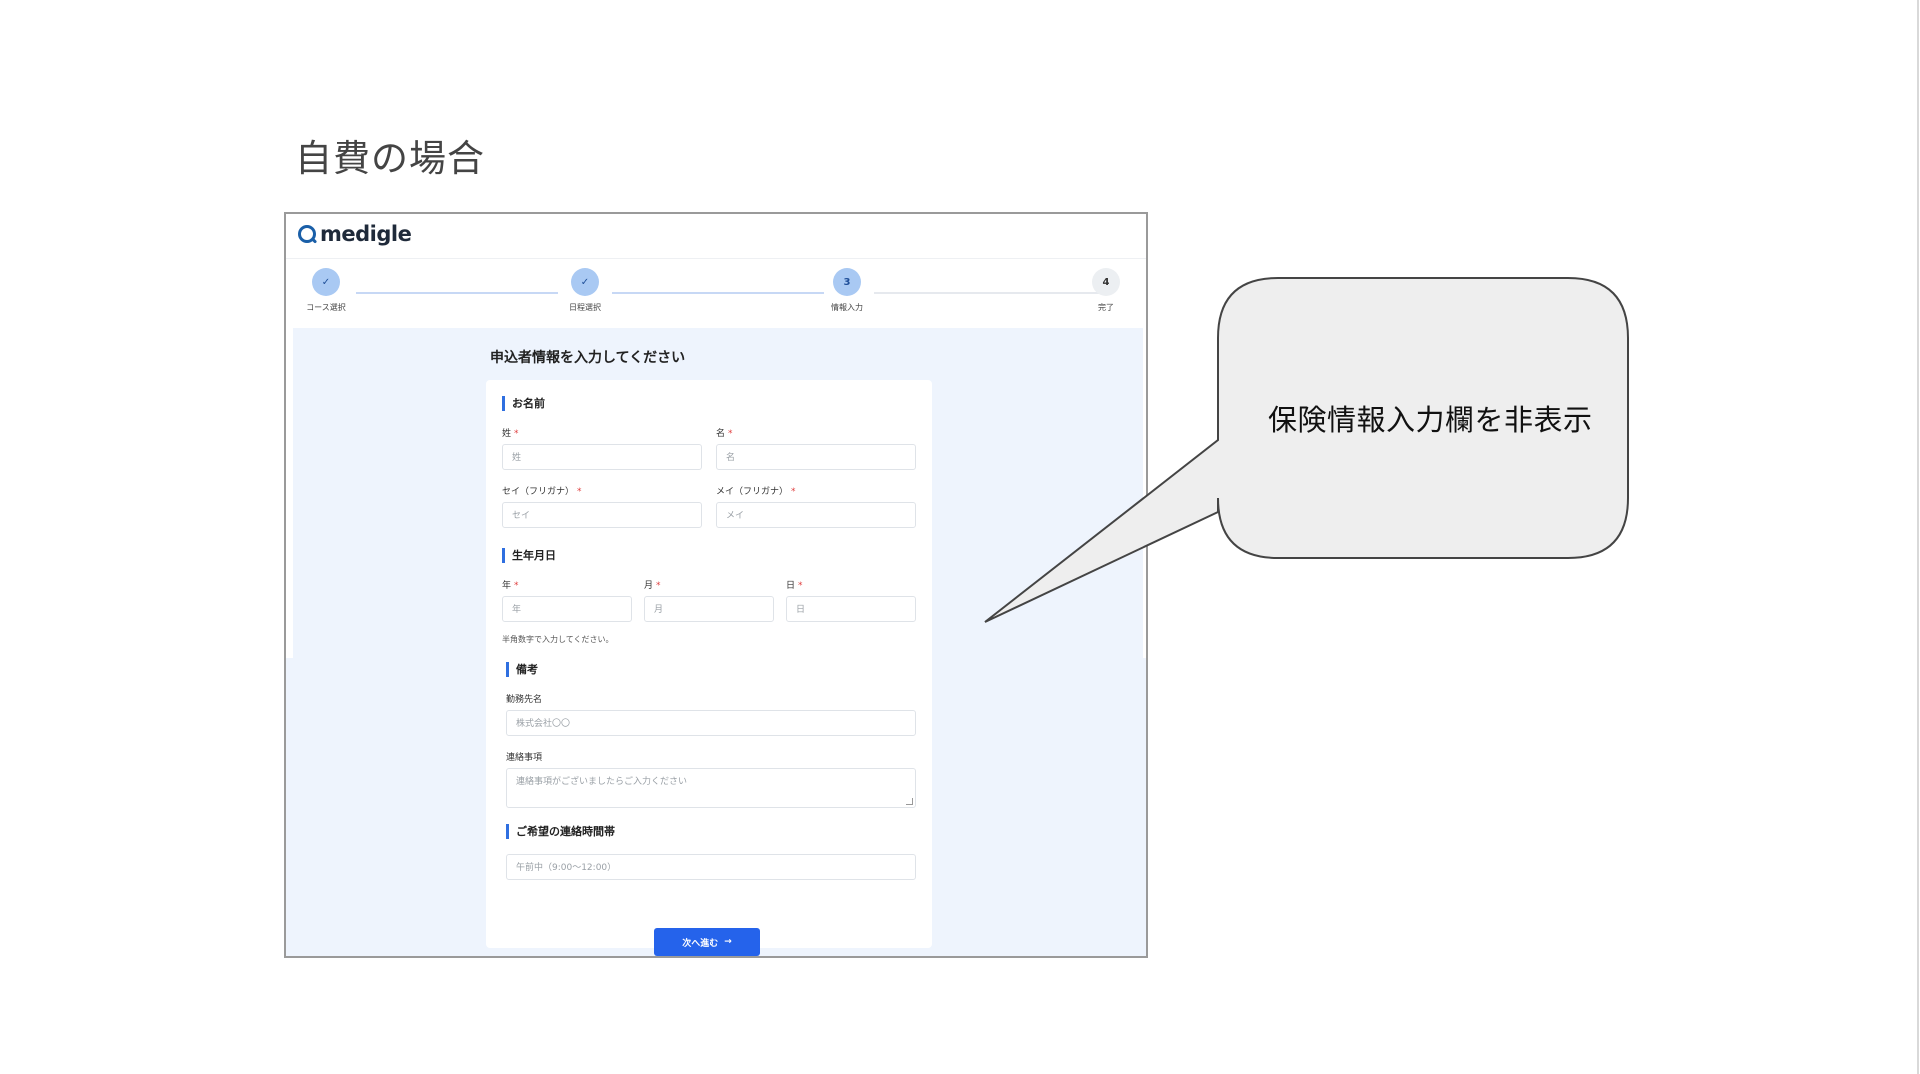 The width and height of the screenshot is (1920, 1074). Describe the element at coordinates (542, 492) in the screenshot. I see `last-kana-label: セイ（フリガナ） *` at that location.